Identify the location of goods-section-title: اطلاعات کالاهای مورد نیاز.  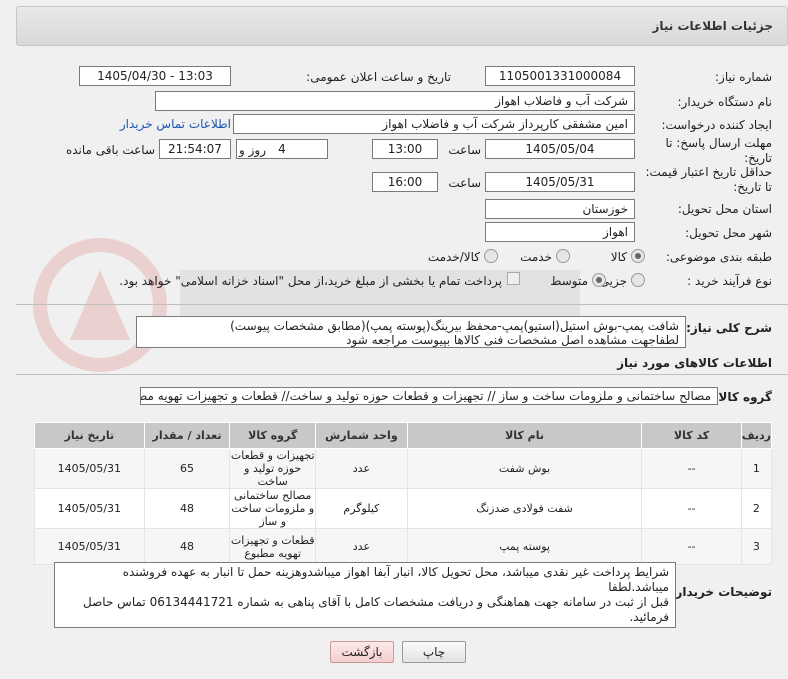
(694, 363).